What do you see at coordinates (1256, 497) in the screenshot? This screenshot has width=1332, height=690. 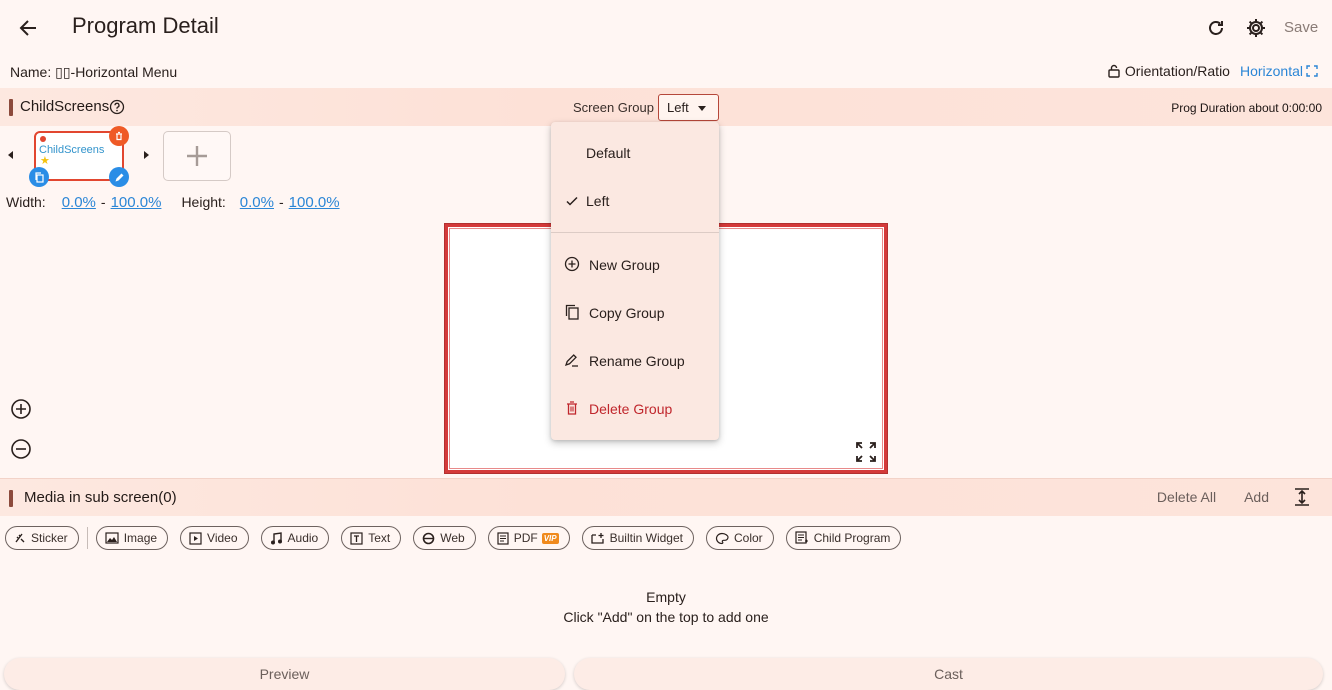 I see `add-media-button: Add` at bounding box center [1256, 497].